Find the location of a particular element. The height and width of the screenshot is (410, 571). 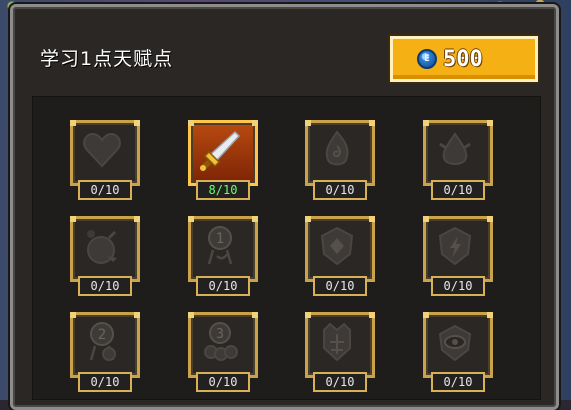

svg-text: 1 is located at coordinates (220, 239).